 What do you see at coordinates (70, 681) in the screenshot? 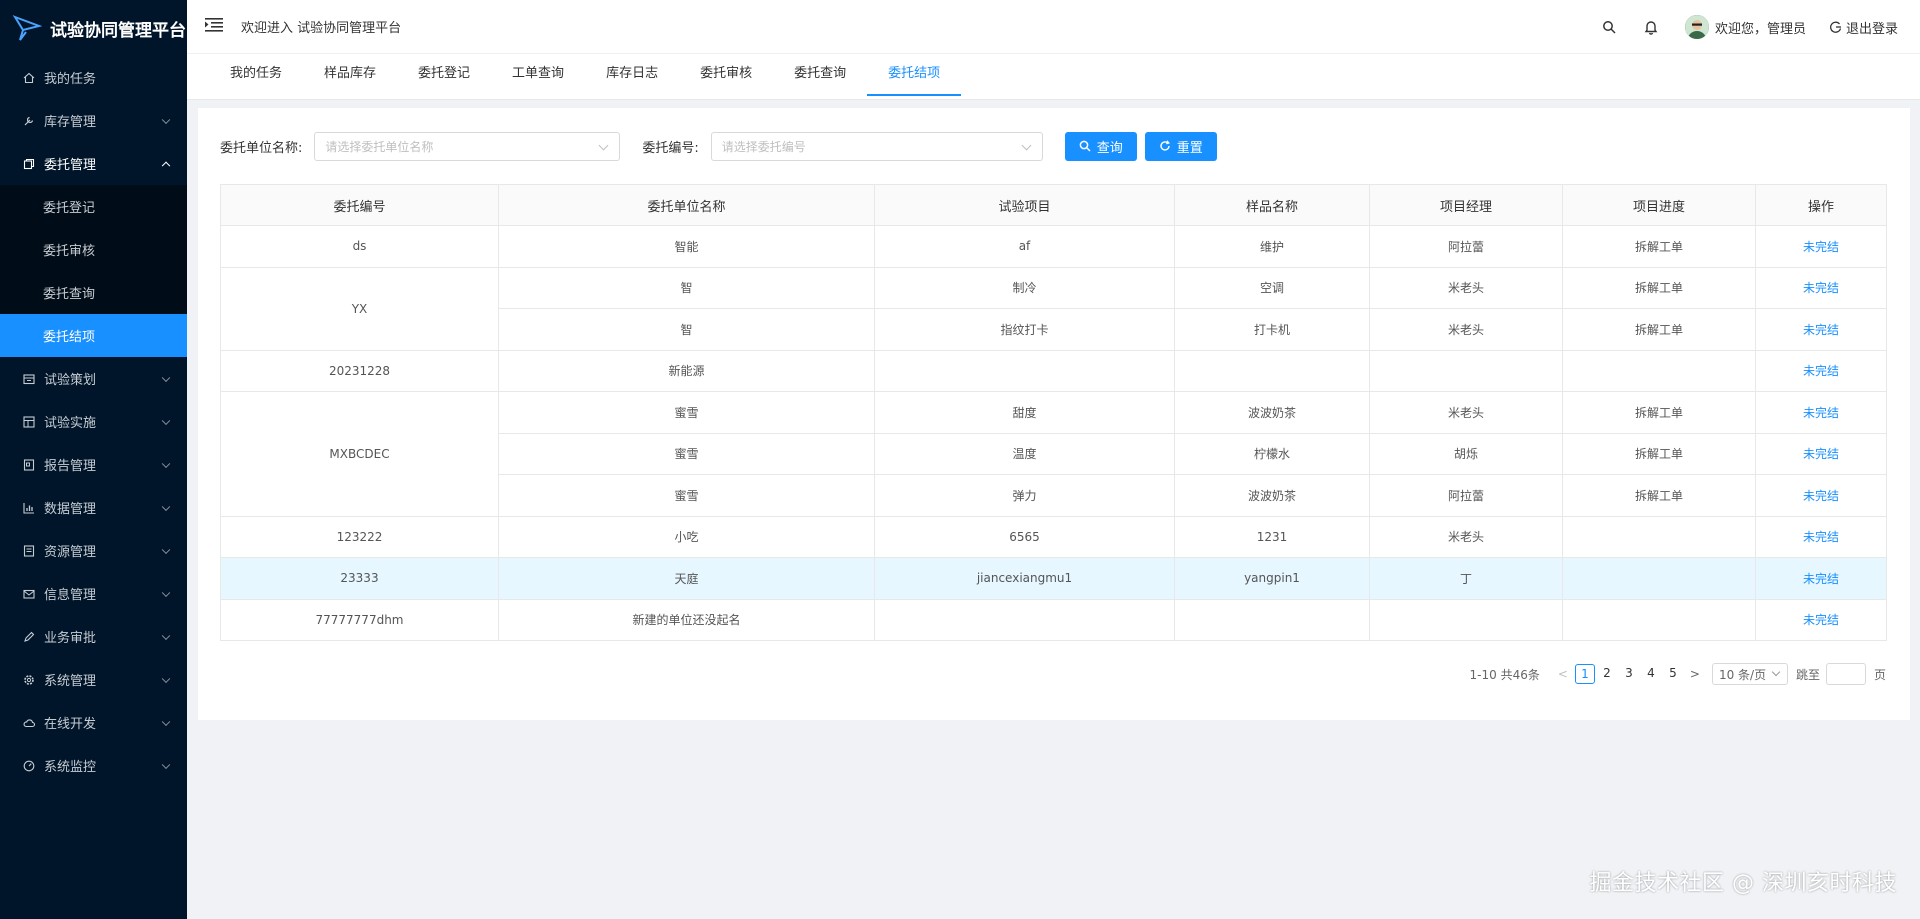
I see `sidebar-item-label: 系统管理` at bounding box center [70, 681].